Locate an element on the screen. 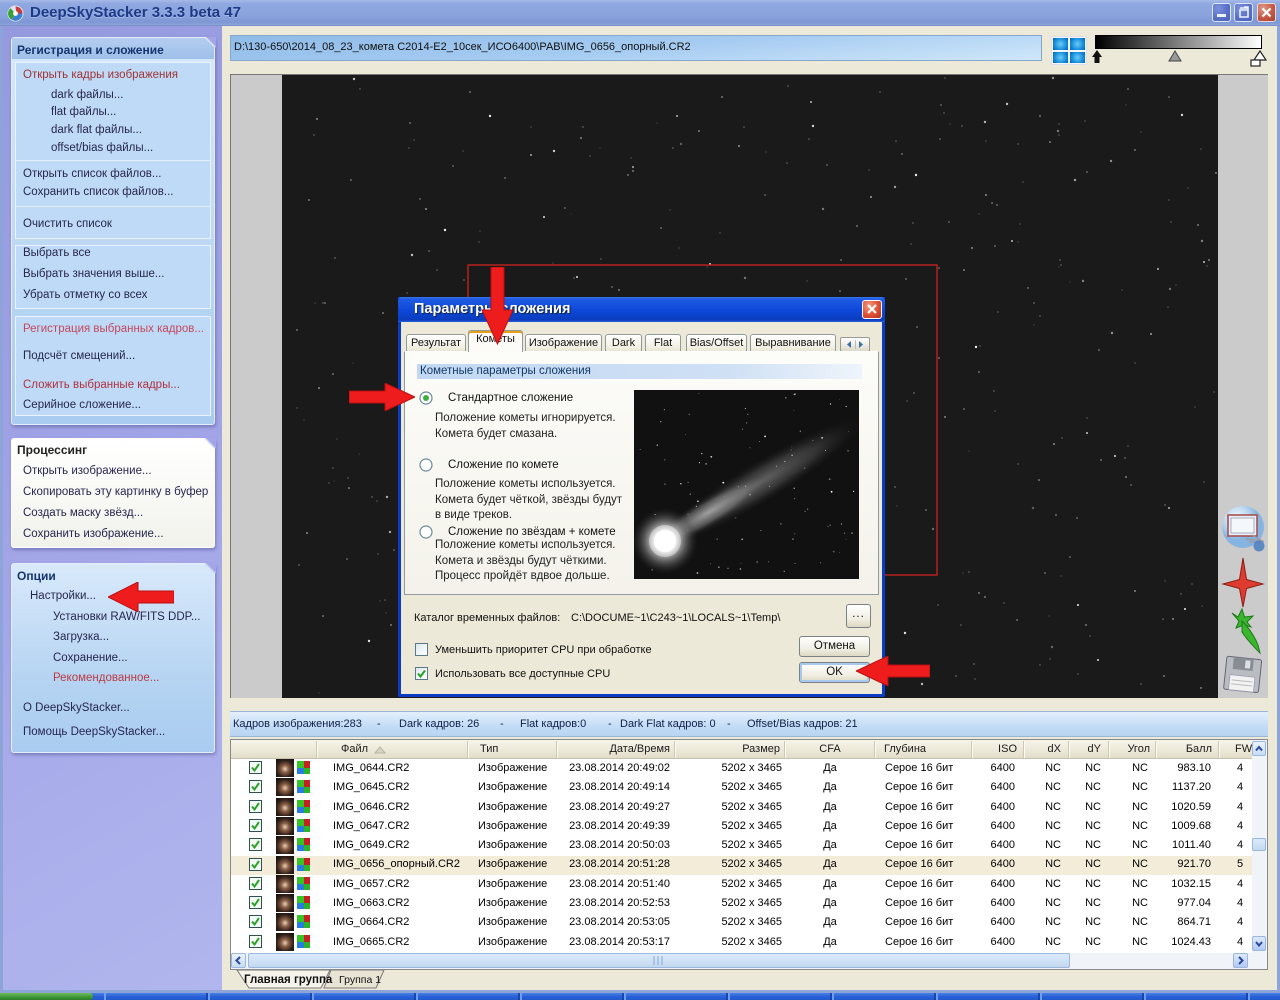 This screenshot has height=1000, width=1280. svg-text: Группа 1 is located at coordinates (360, 980).